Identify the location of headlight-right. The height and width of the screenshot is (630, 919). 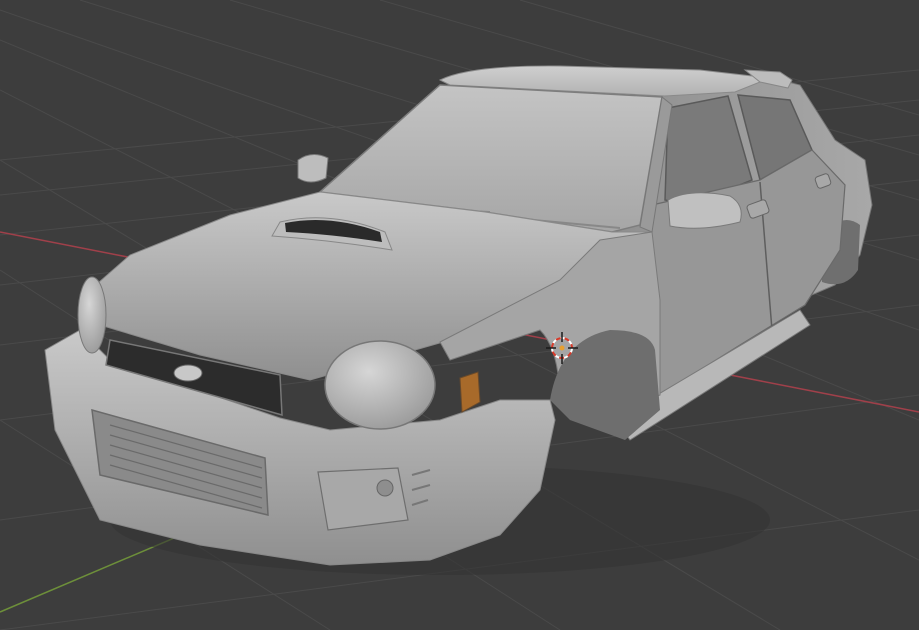
(380, 385).